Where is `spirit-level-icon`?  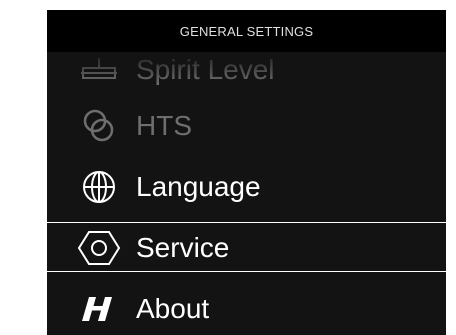
spirit-level-icon is located at coordinates (99, 70).